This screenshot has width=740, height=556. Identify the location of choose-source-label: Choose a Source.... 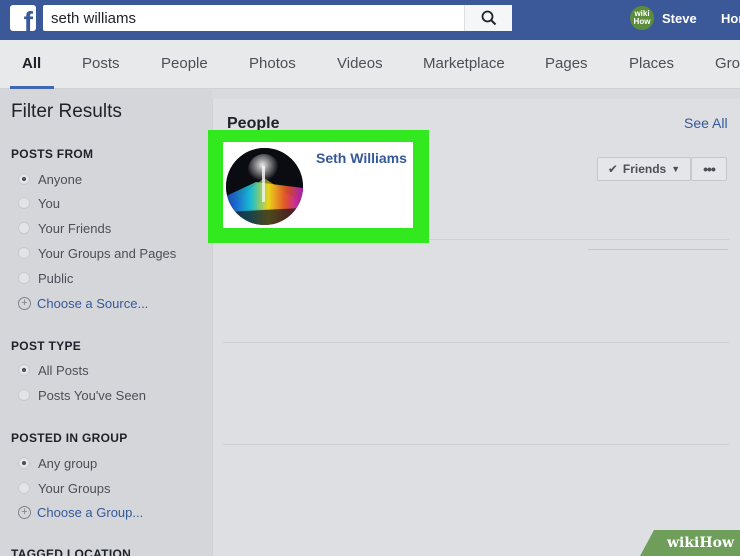
(93, 303).